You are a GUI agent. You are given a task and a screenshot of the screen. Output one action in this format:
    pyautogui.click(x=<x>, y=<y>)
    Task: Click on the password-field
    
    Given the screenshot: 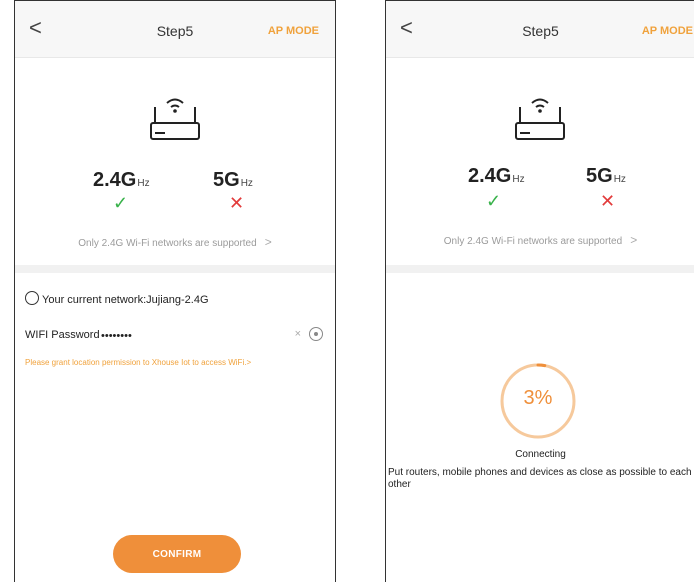 What is the action you would take?
    pyautogui.click(x=191, y=336)
    